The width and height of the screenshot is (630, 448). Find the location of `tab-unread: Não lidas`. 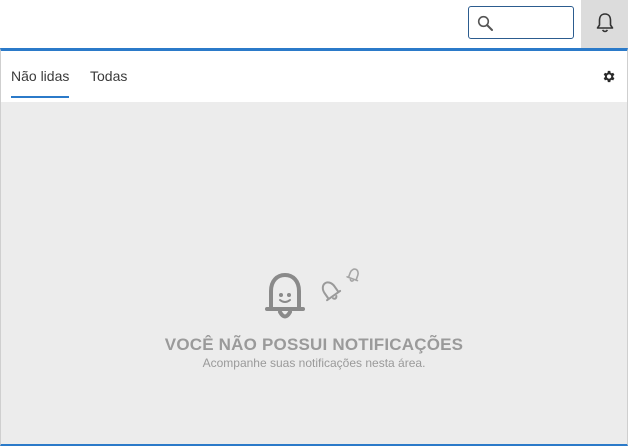

tab-unread: Não lidas is located at coordinates (40, 83).